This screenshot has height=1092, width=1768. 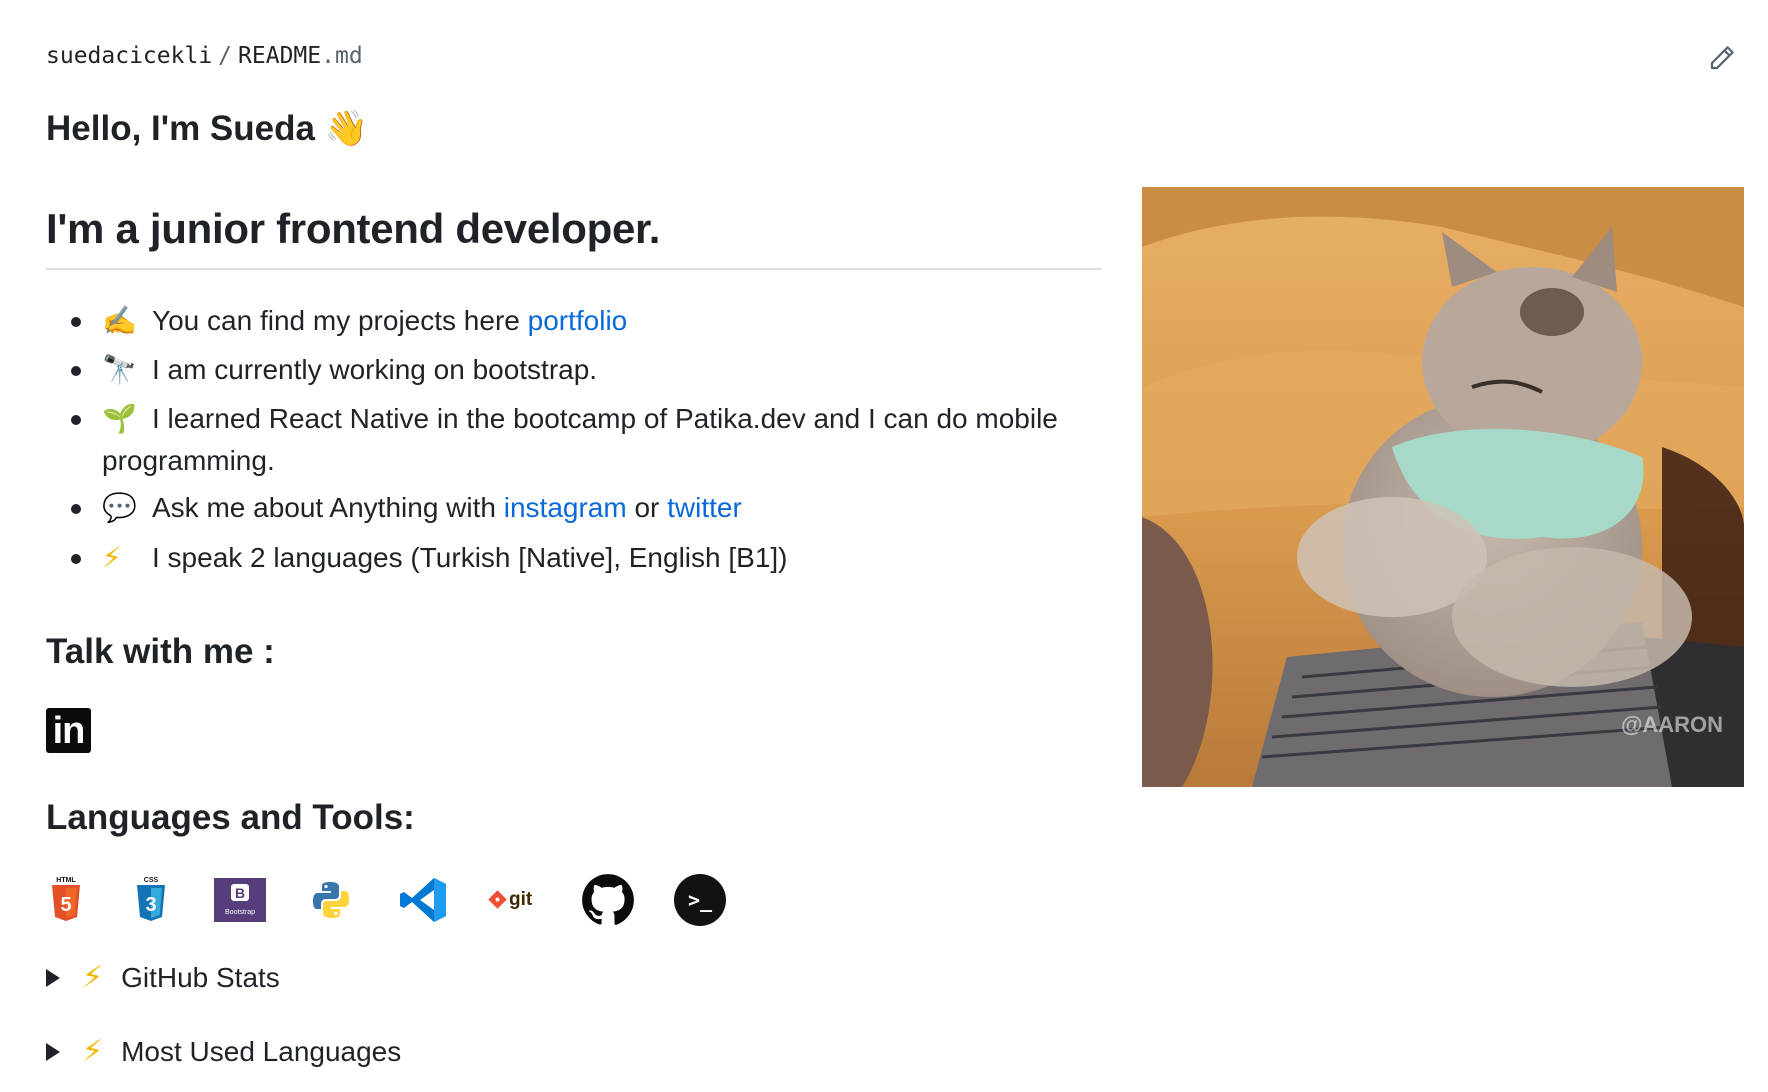 I want to click on pencil-icon, so click(x=1722, y=58).